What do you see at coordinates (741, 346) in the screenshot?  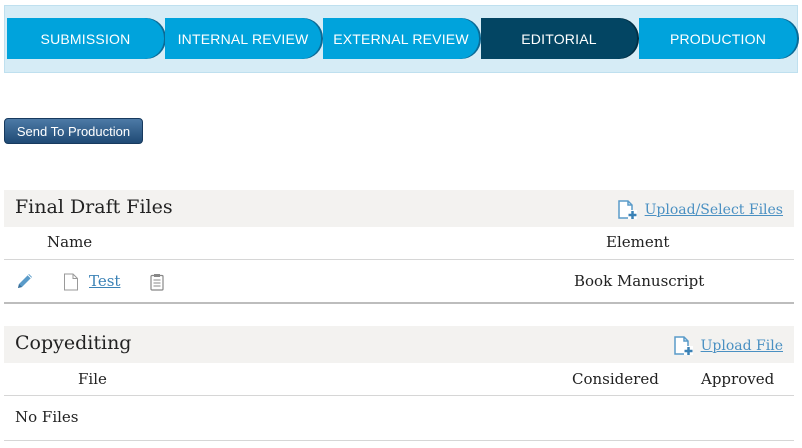 I see `upload-file-label: Upload File` at bounding box center [741, 346].